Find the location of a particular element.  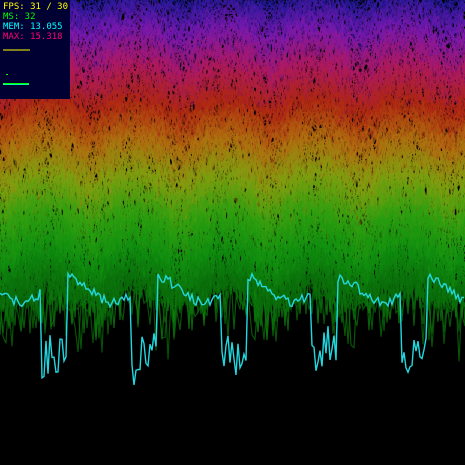

stats-history-graph is located at coordinates (16, 67).